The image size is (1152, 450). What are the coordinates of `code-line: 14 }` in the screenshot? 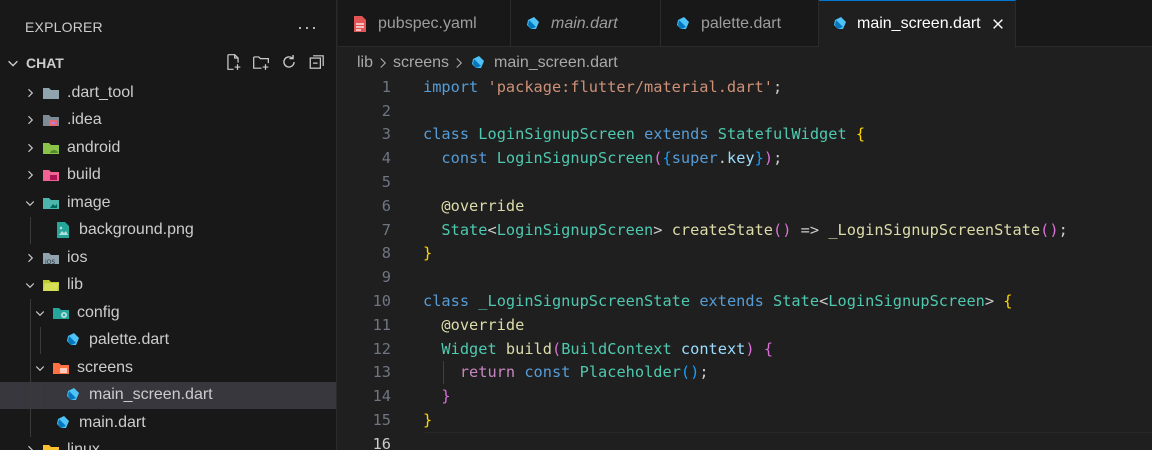 It's located at (745, 396).